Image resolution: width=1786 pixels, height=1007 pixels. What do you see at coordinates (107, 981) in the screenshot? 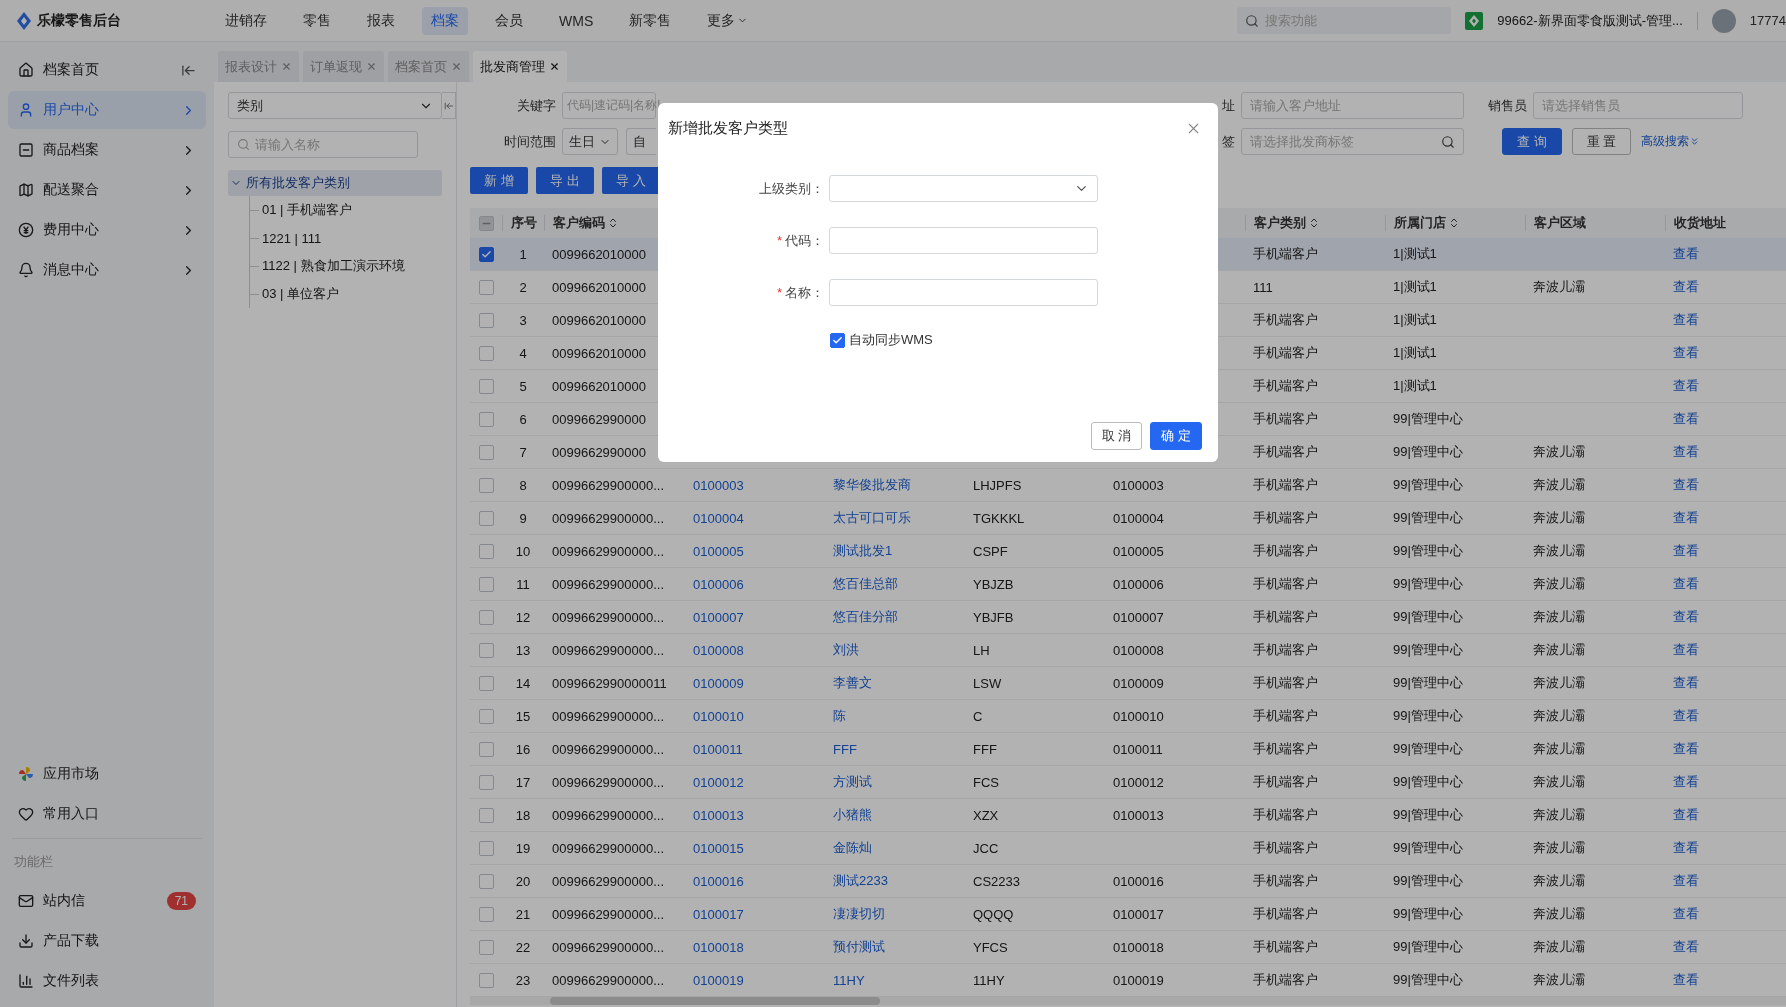
I see `sidebar-item: 文件列表` at bounding box center [107, 981].